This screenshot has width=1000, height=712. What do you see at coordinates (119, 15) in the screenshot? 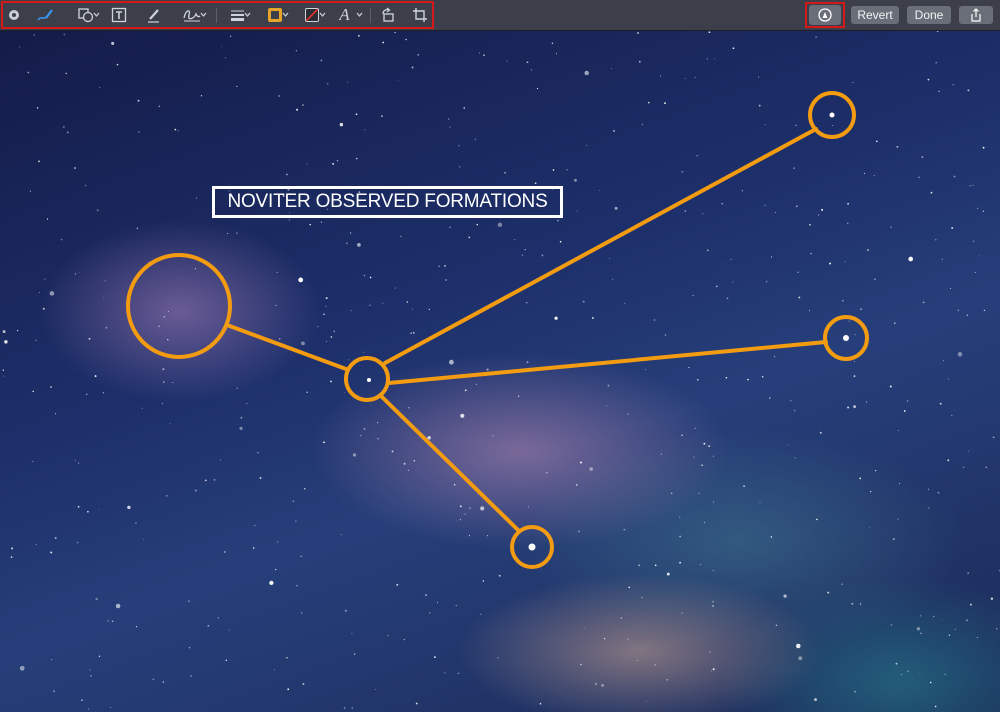
I see `text-box-icon` at bounding box center [119, 15].